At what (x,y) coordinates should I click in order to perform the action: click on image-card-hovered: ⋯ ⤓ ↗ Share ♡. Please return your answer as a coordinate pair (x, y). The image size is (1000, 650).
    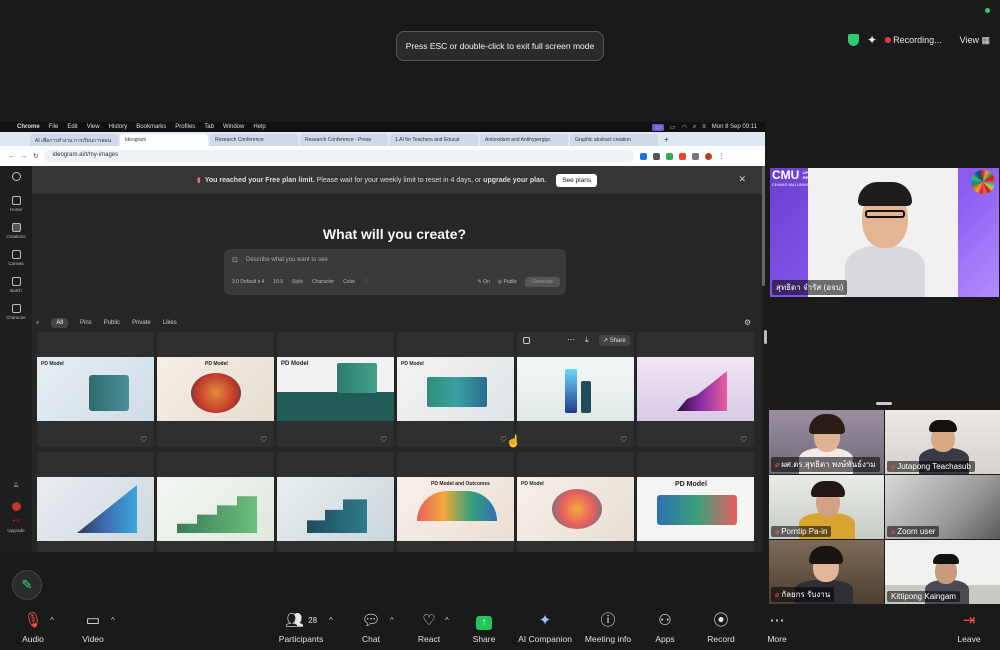
    Looking at the image, I should click on (575, 389).